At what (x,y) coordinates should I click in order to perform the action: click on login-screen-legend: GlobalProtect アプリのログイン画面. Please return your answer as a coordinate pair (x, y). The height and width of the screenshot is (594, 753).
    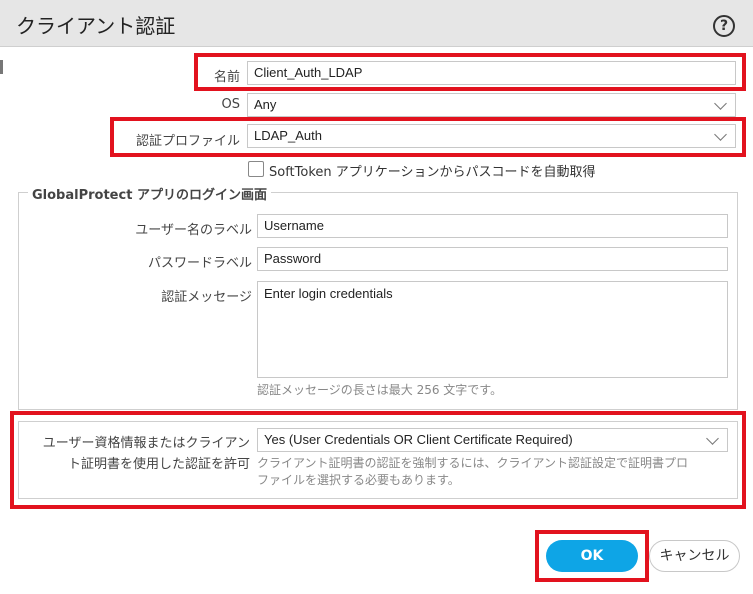
    Looking at the image, I should click on (149, 193).